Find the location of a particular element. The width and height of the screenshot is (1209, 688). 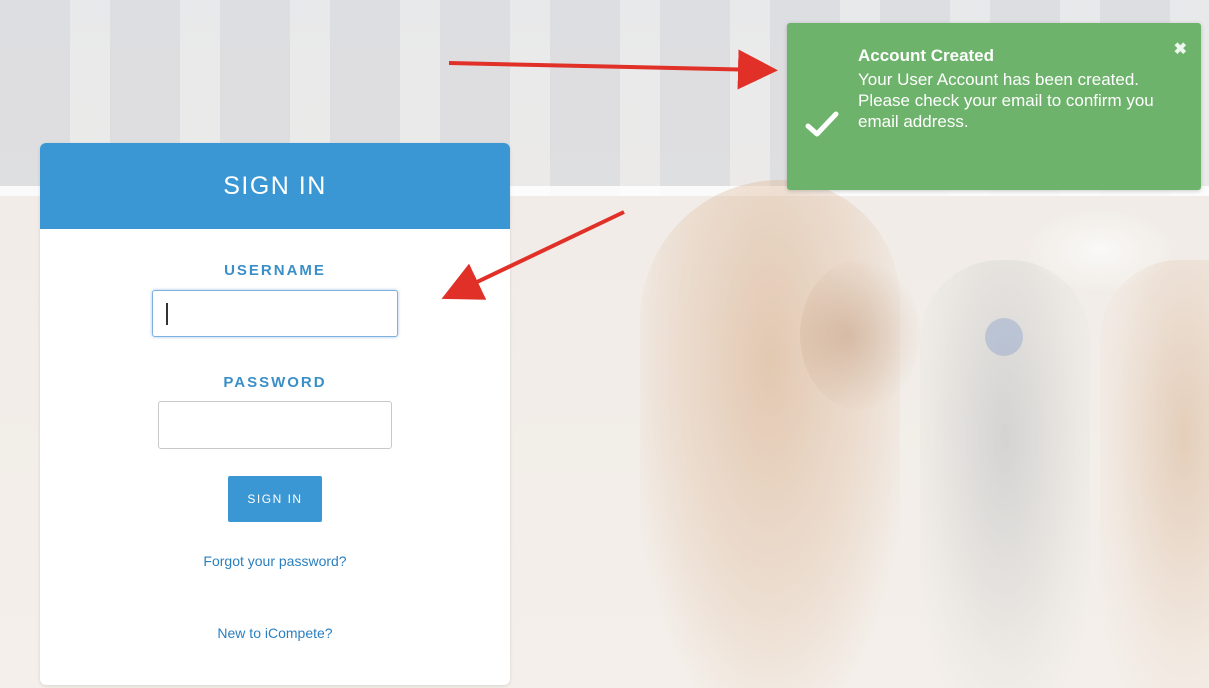

arrow-to-username is located at coordinates (533, 255).